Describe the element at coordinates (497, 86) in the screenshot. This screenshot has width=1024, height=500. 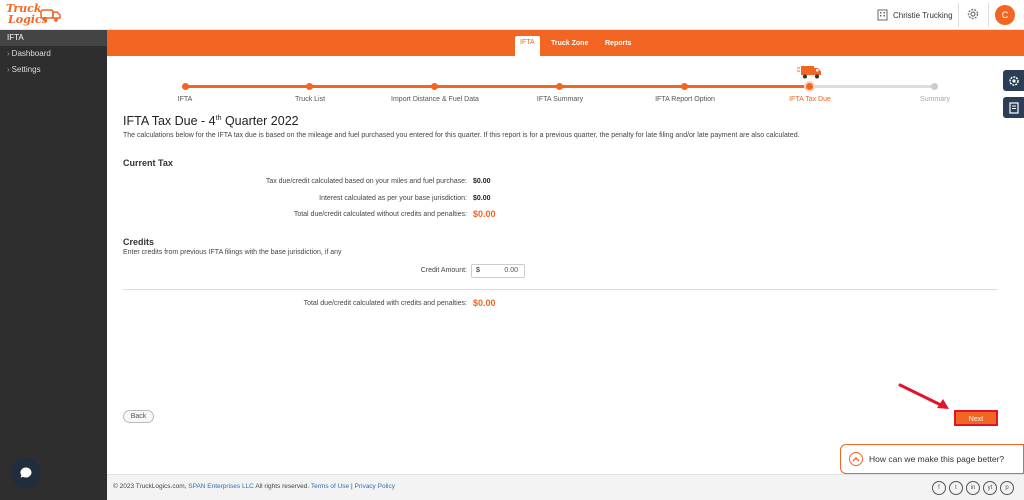
I see `stepper-progress-line` at that location.